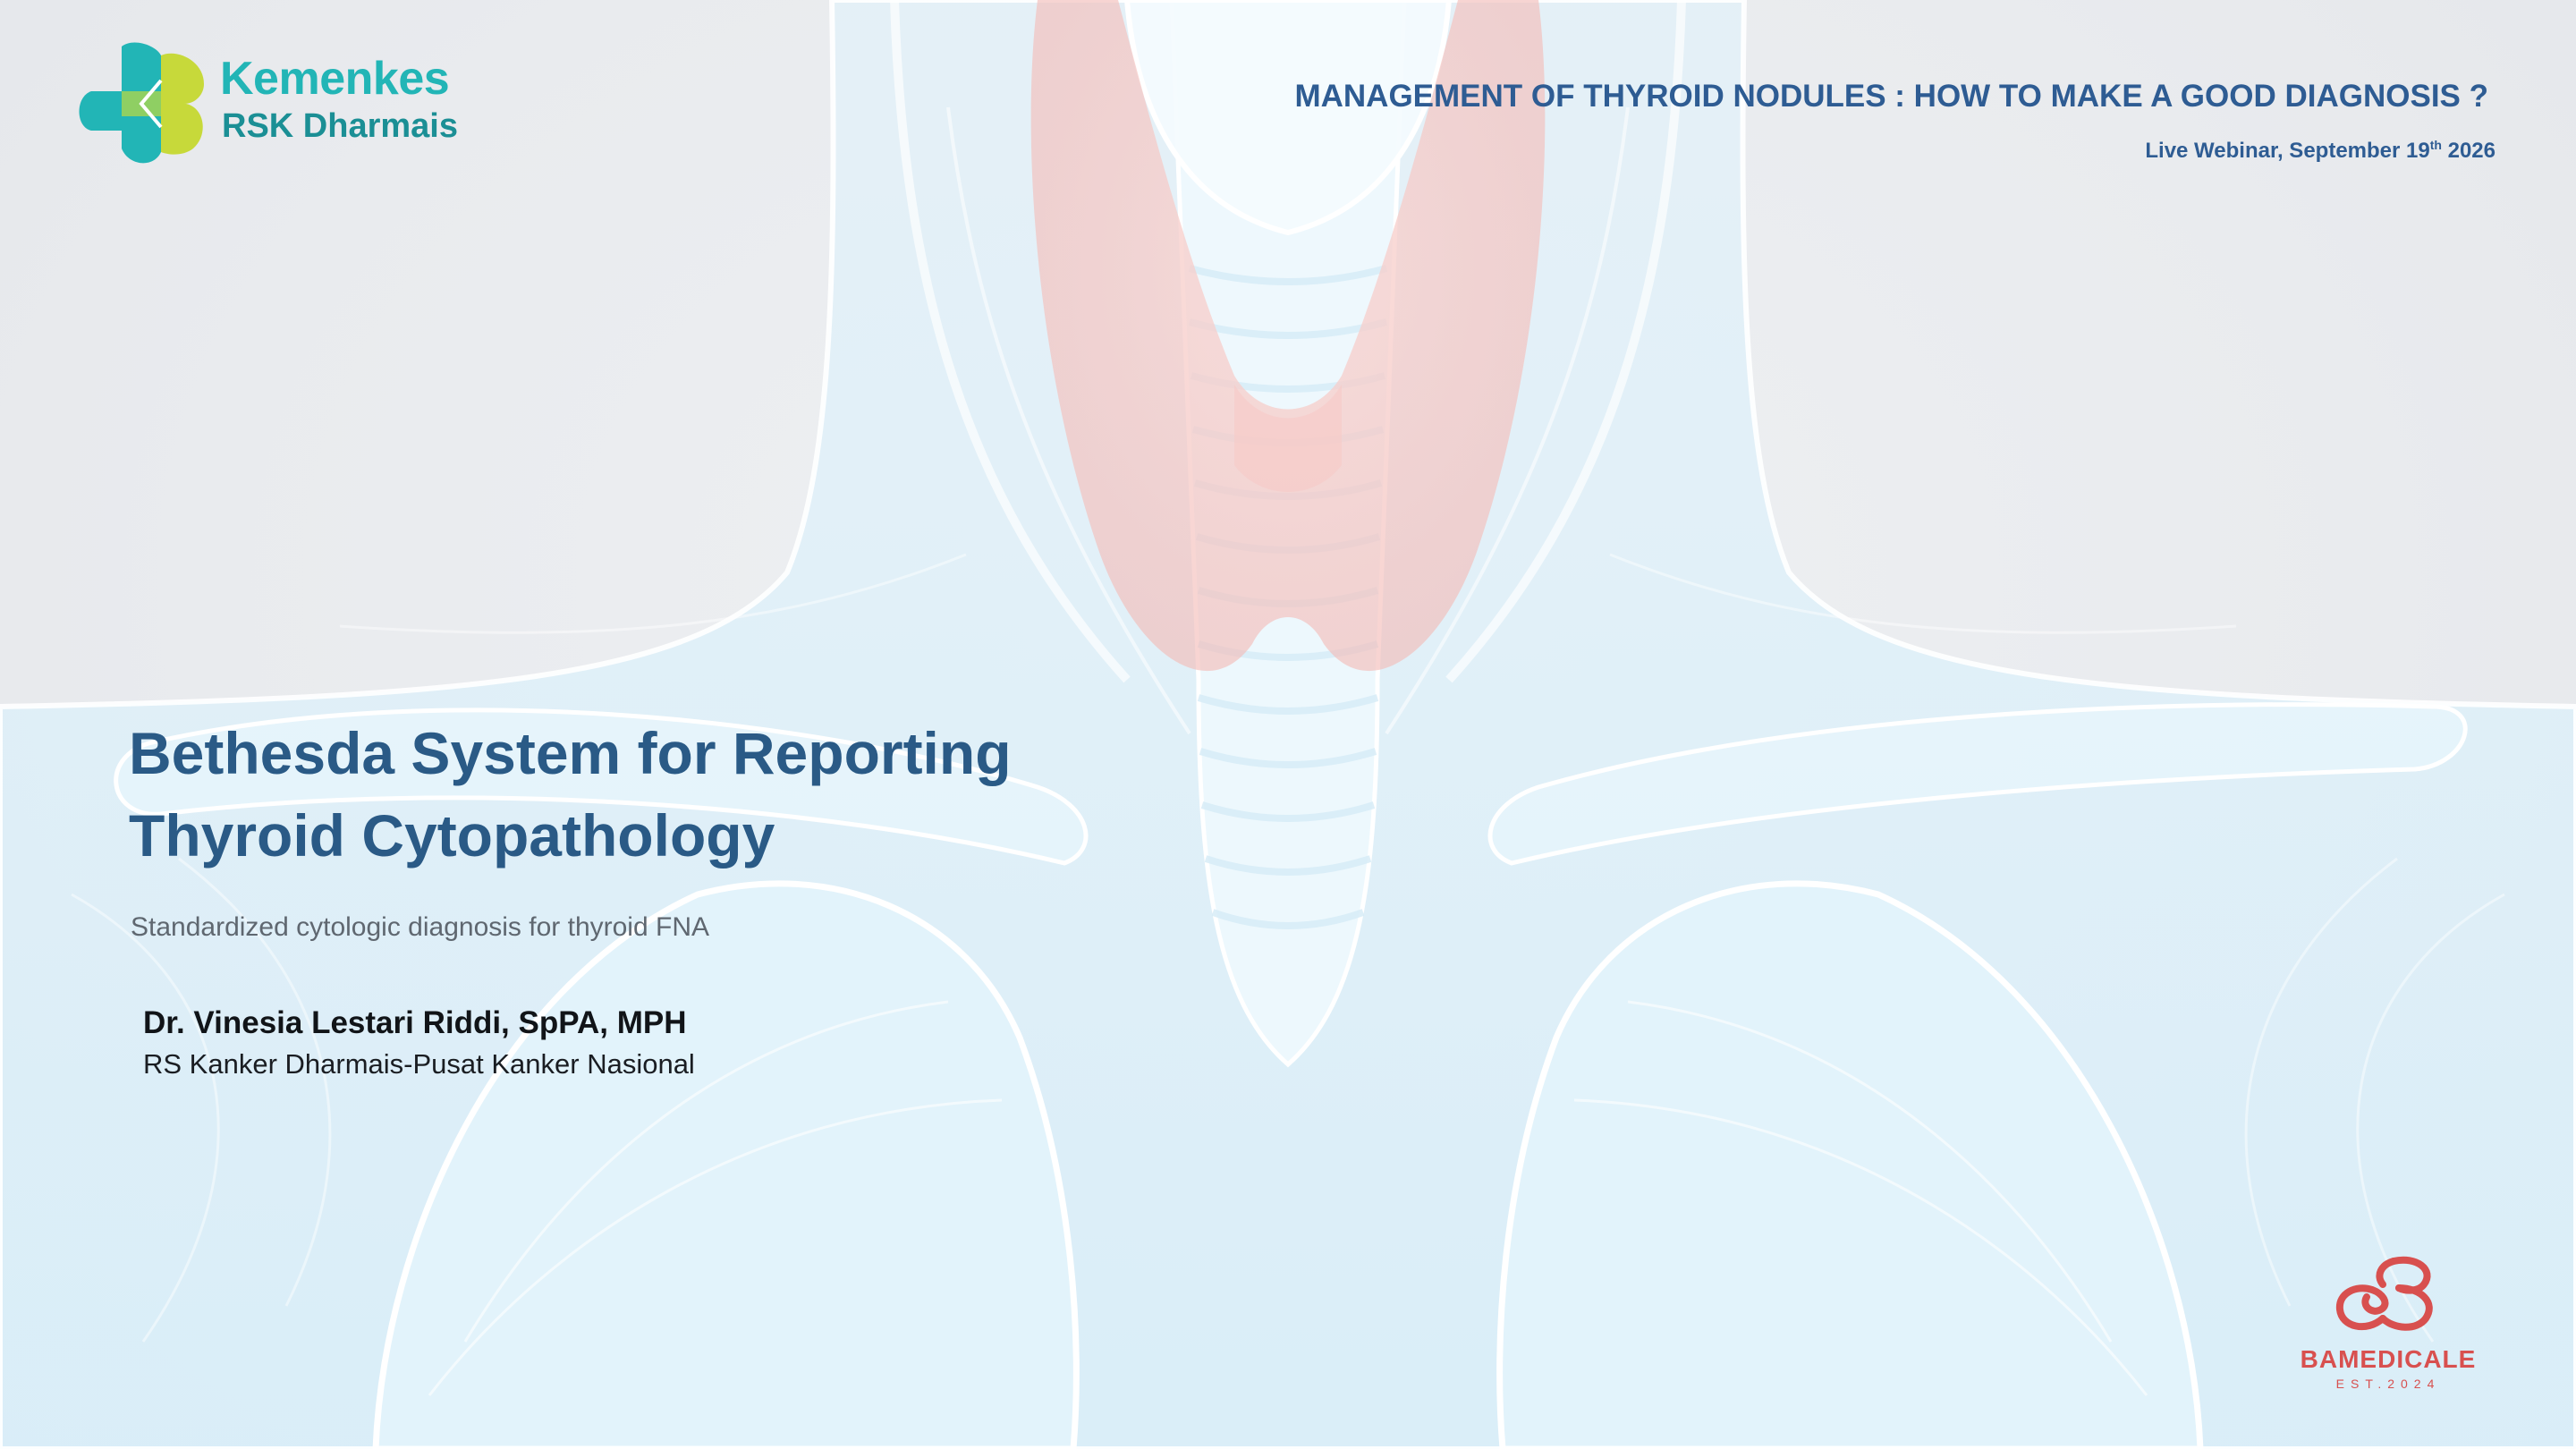 This screenshot has width=2576, height=1449. I want to click on bamedicale-established: EST.2024, so click(2388, 1384).